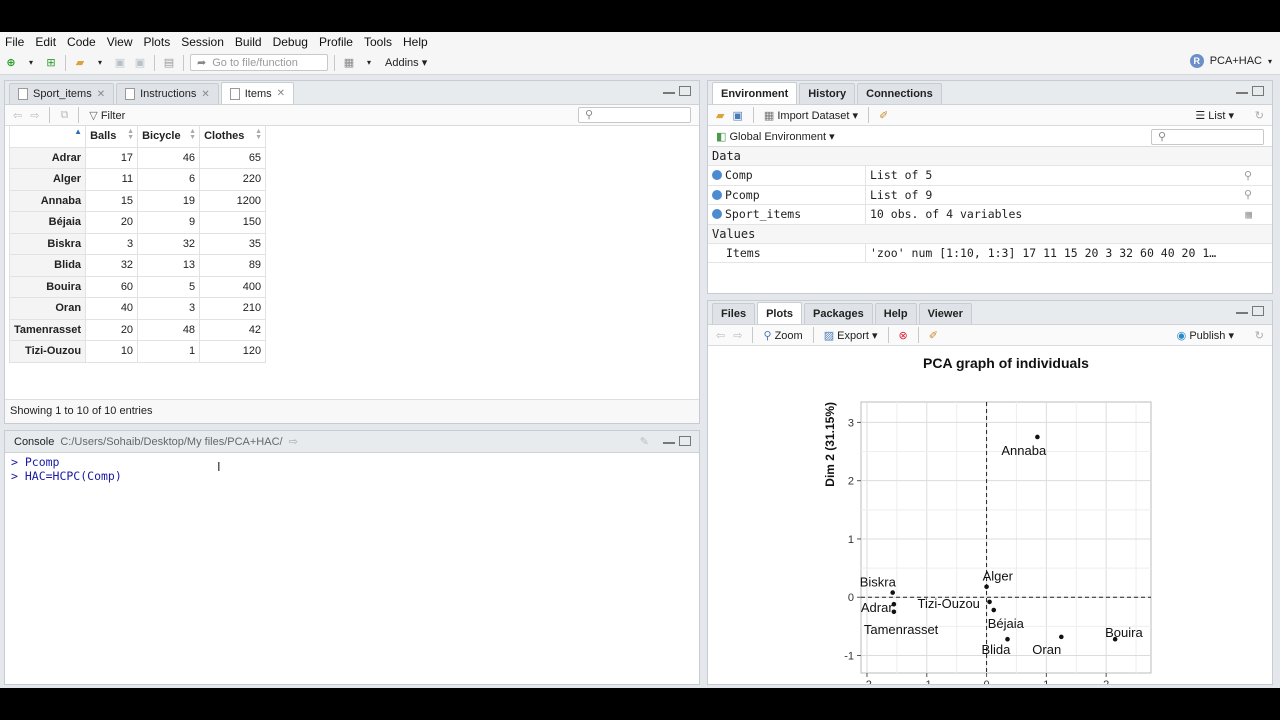  Describe the element at coordinates (416, 42) in the screenshot. I see `menu-help: Help` at that location.